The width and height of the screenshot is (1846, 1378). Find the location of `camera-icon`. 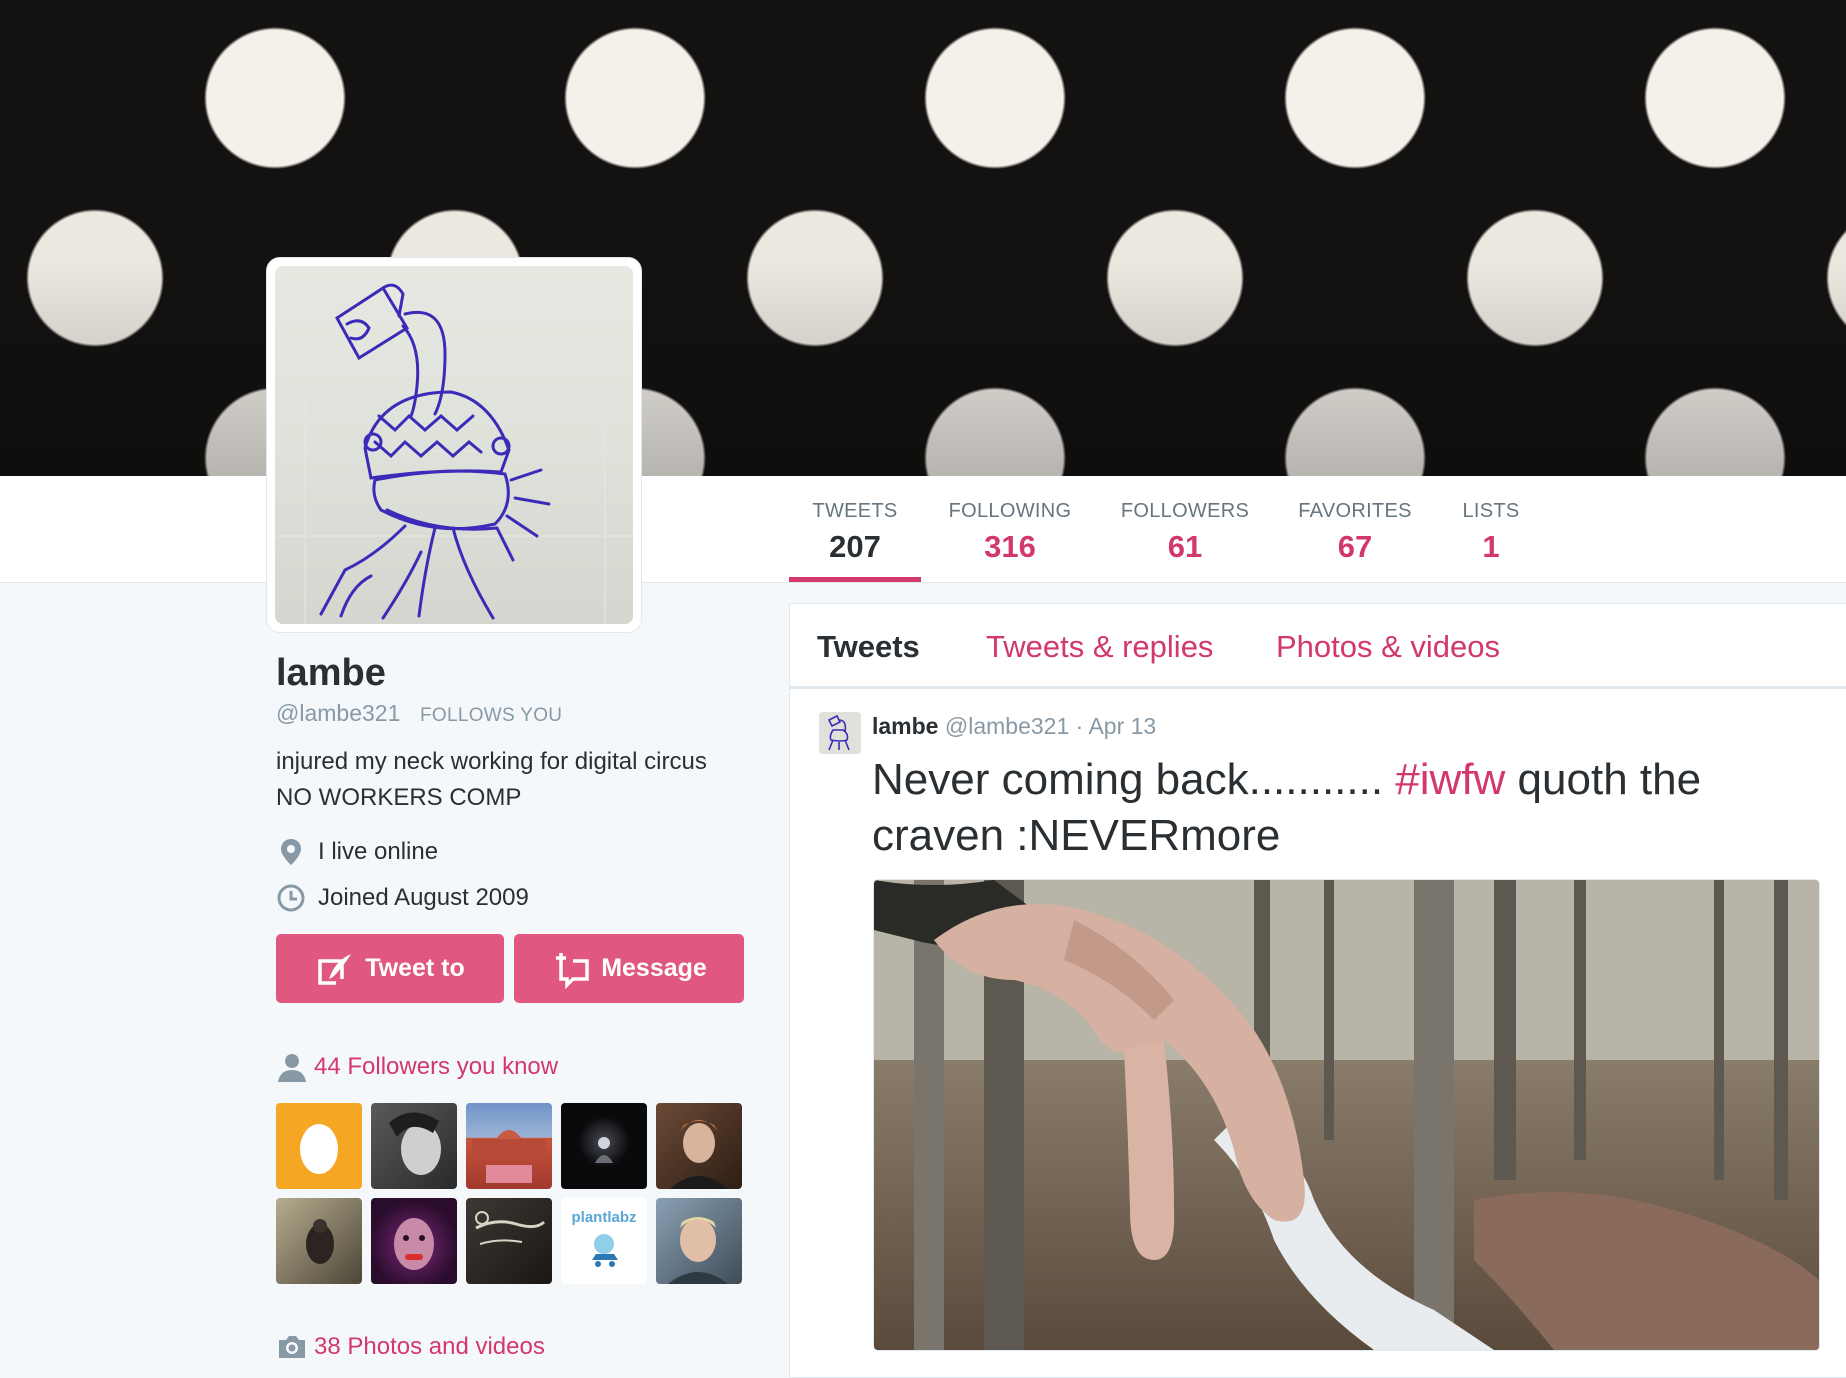

camera-icon is located at coordinates (292, 1347).